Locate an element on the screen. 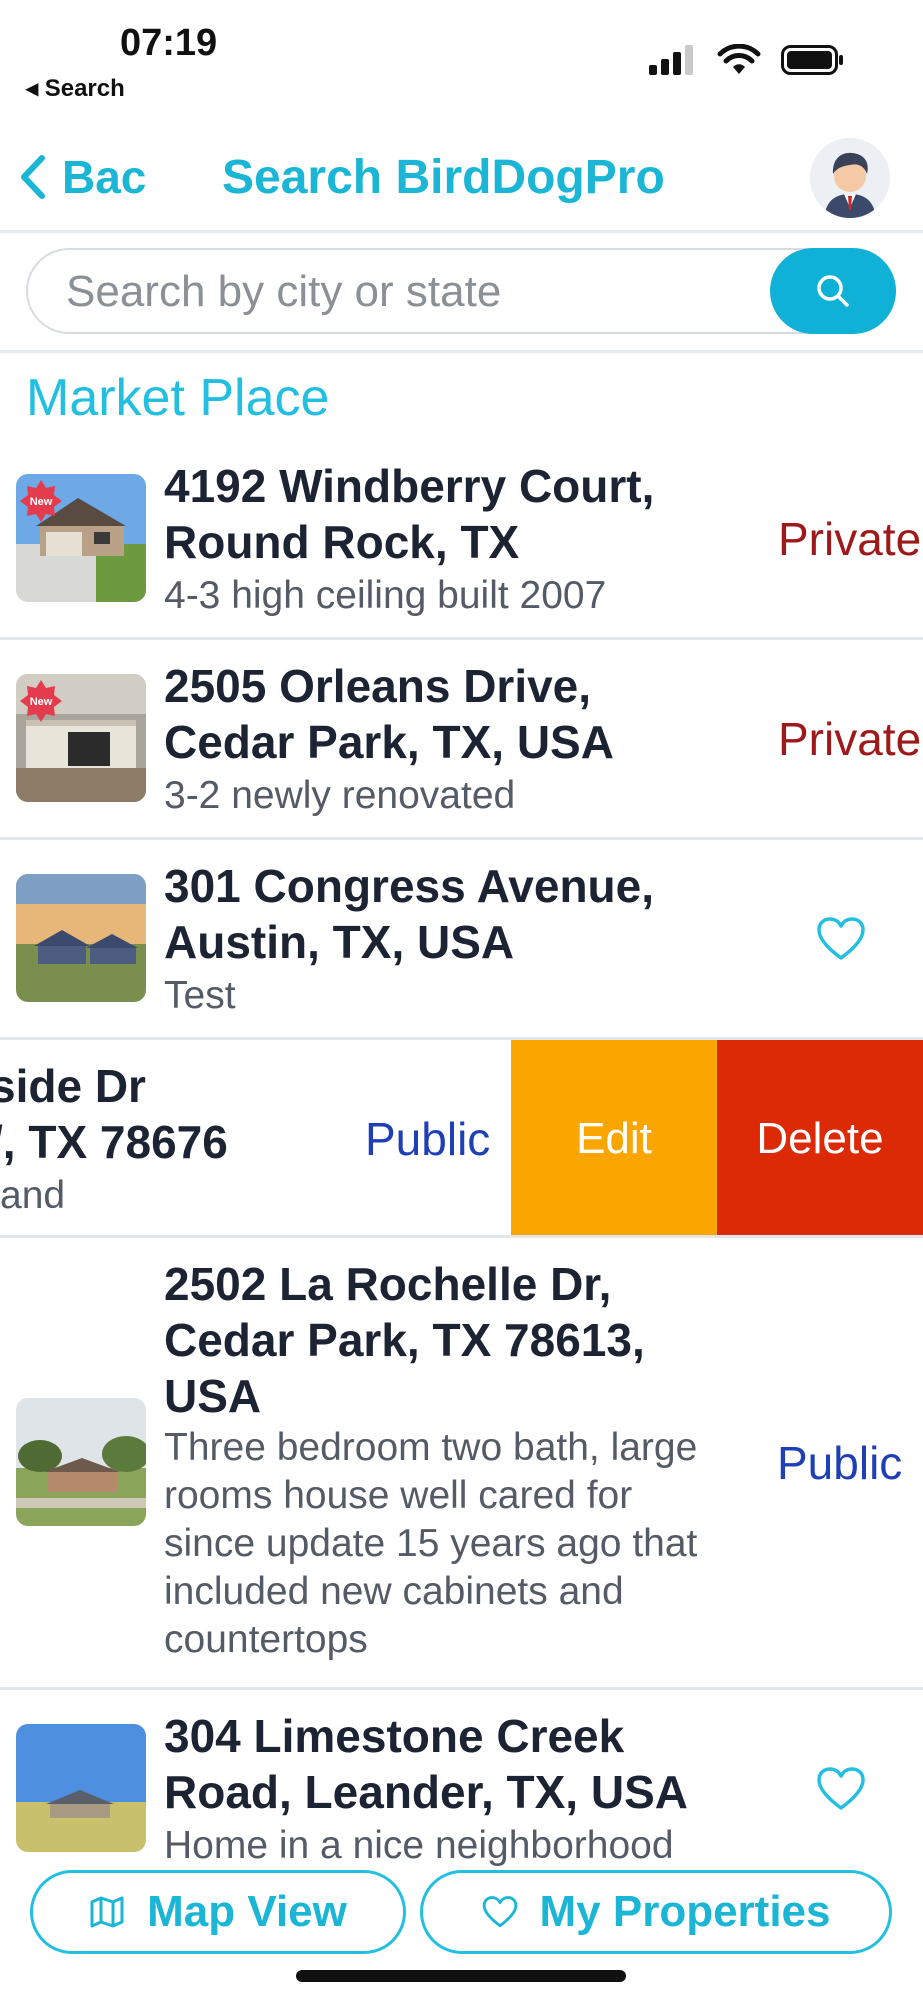 Image resolution: width=923 pixels, height=2000 pixels. status-icons is located at coordinates (747, 60).